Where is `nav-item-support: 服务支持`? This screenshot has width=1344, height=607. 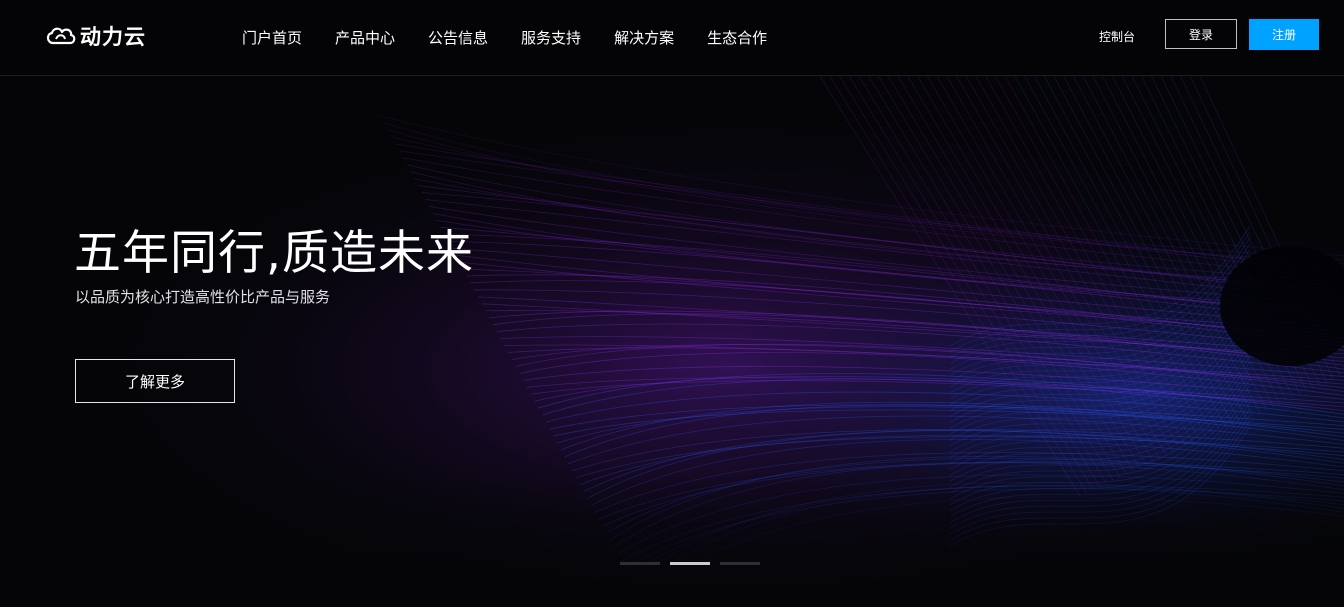
nav-item-support: 服务支持 is located at coordinates (551, 37).